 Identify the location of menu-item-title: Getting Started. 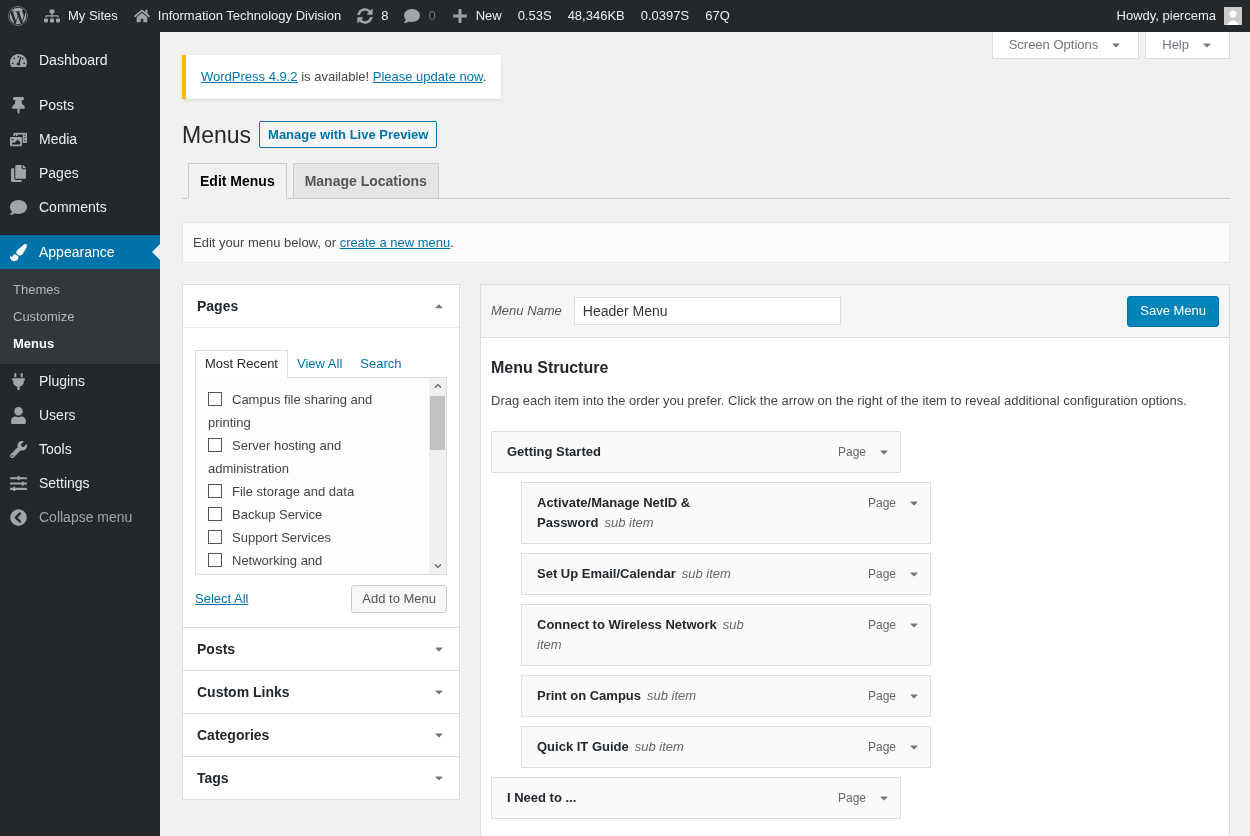
(554, 451).